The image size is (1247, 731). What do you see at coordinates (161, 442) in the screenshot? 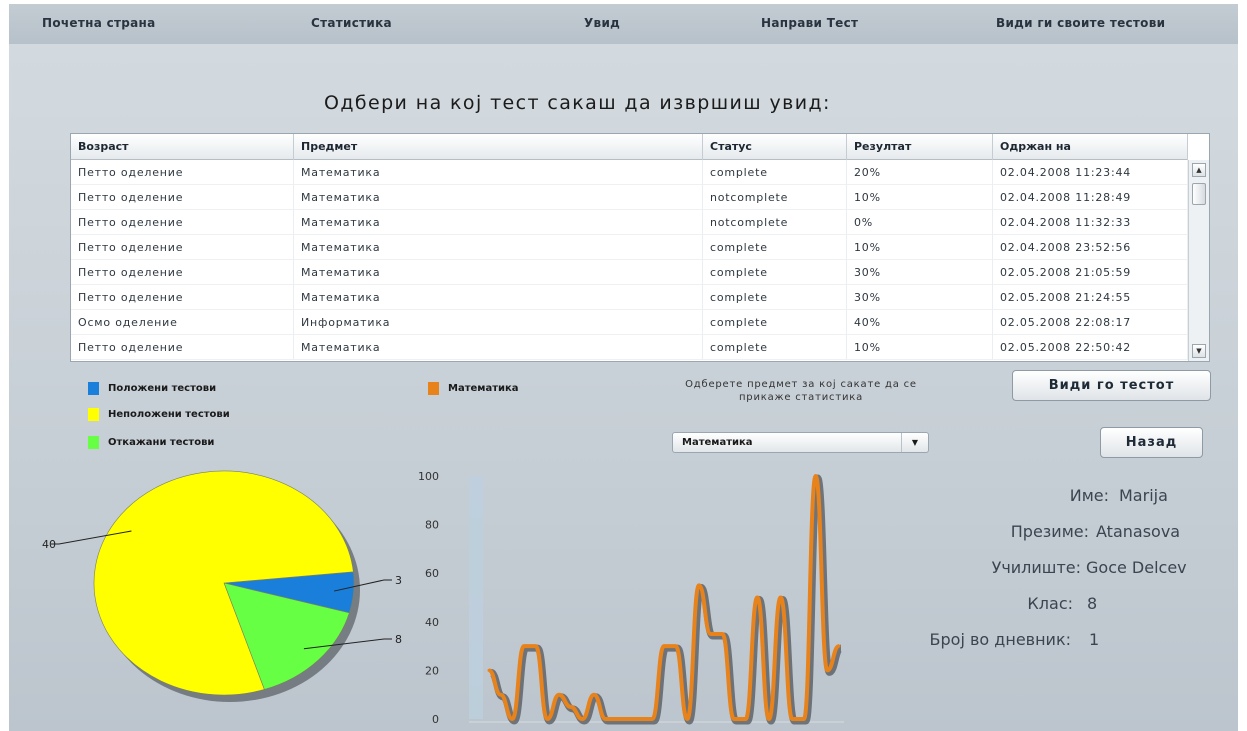
I see `legend-label: Откажани тестови` at bounding box center [161, 442].